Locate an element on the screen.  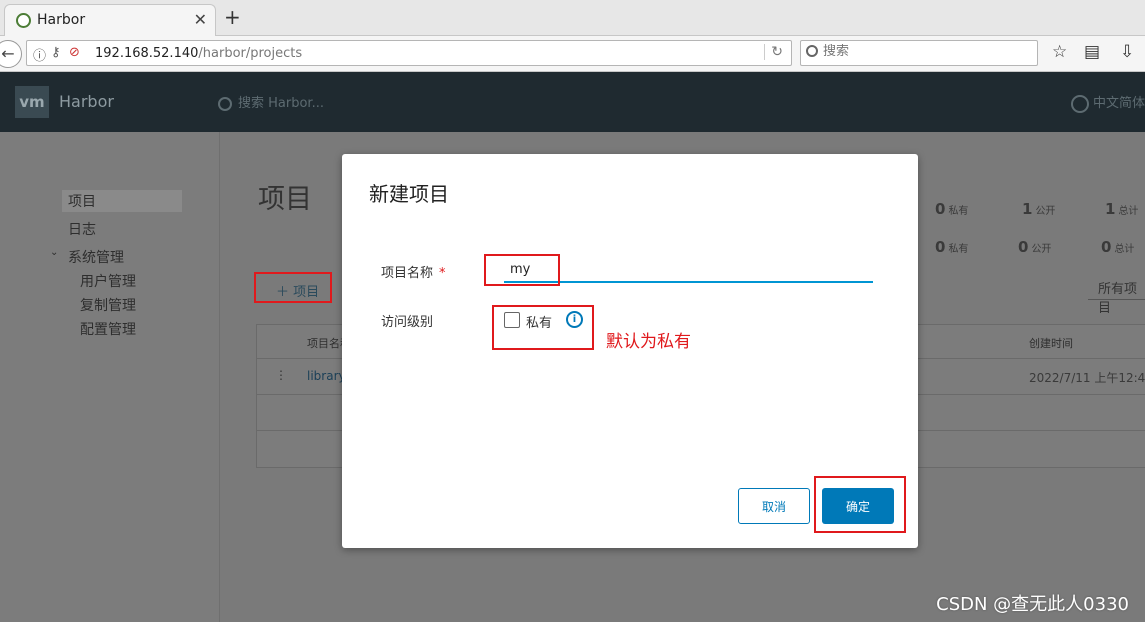
address-bar: ⓘ ⚷ ⊘ 192.168.52.140/harbor/projects ↻ is located at coordinates (409, 53).